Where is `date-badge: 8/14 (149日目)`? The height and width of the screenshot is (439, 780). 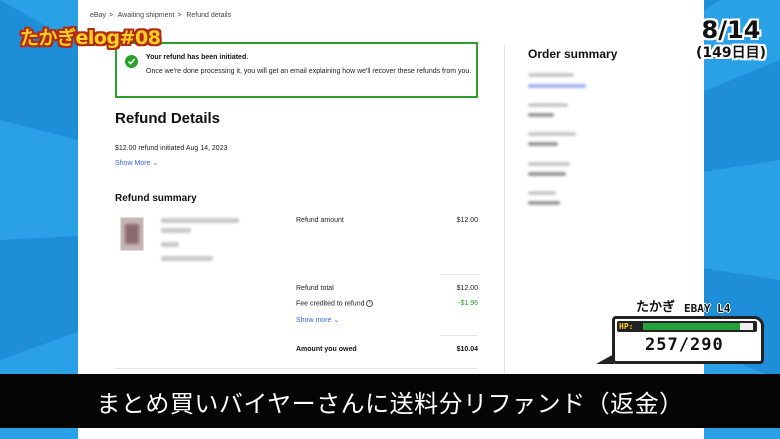
date-badge: 8/14 (149日目) is located at coordinates (731, 39).